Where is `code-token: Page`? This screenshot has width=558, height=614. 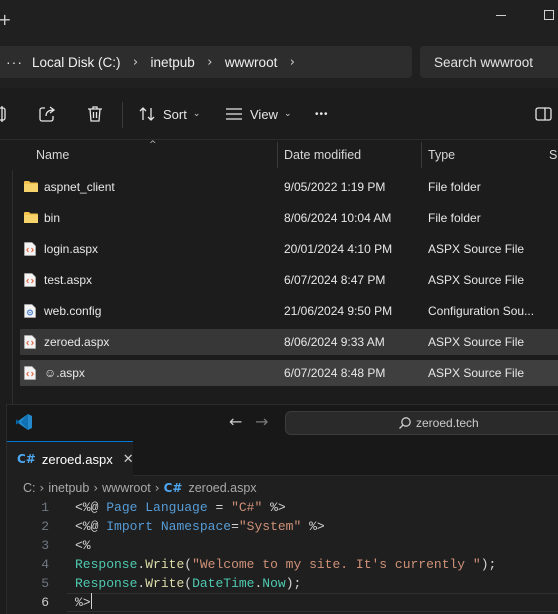
code-token: Page is located at coordinates (122, 507).